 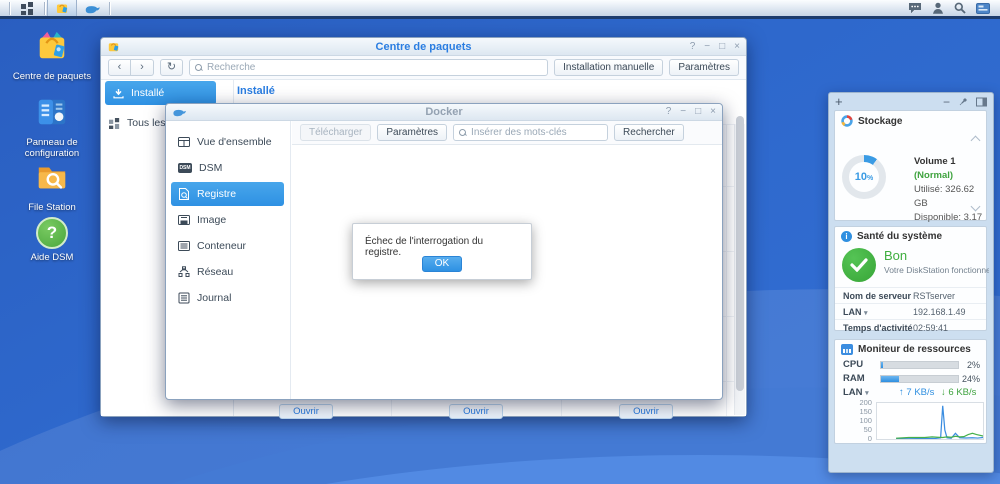 What do you see at coordinates (910, 327) in the screenshot?
I see `table-row: Temps d'activité 02:59:41` at bounding box center [910, 327].